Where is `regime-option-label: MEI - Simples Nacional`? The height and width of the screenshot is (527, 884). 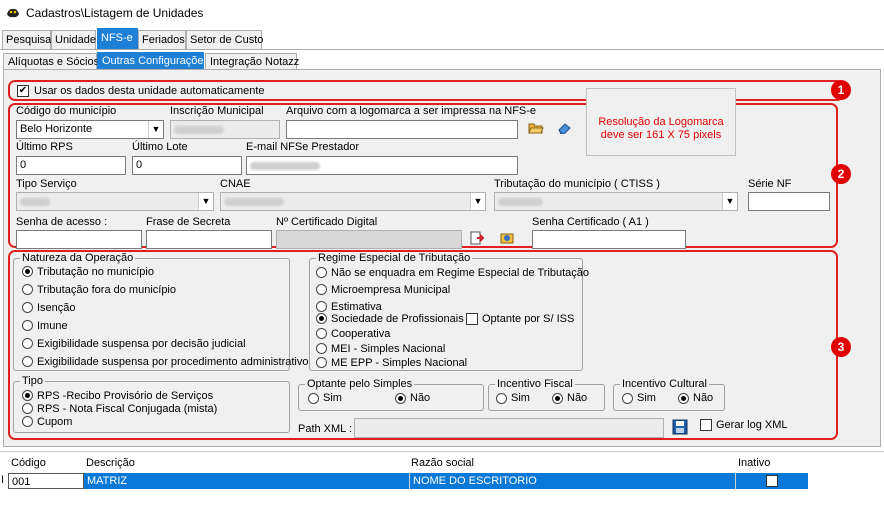
regime-option-label: MEI - Simples Nacional is located at coordinates (388, 349).